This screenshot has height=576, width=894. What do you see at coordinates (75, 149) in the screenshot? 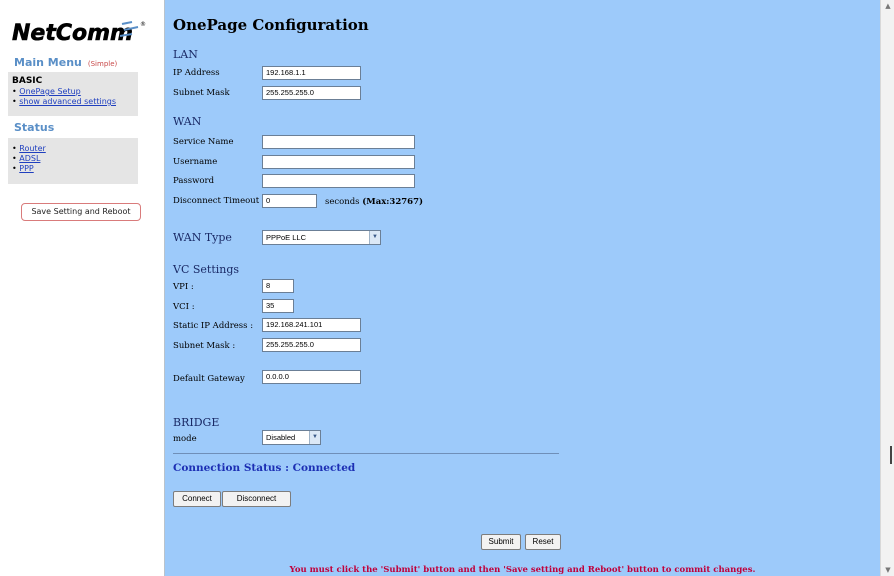
I see `sidebar-item-router: Router` at bounding box center [75, 149].